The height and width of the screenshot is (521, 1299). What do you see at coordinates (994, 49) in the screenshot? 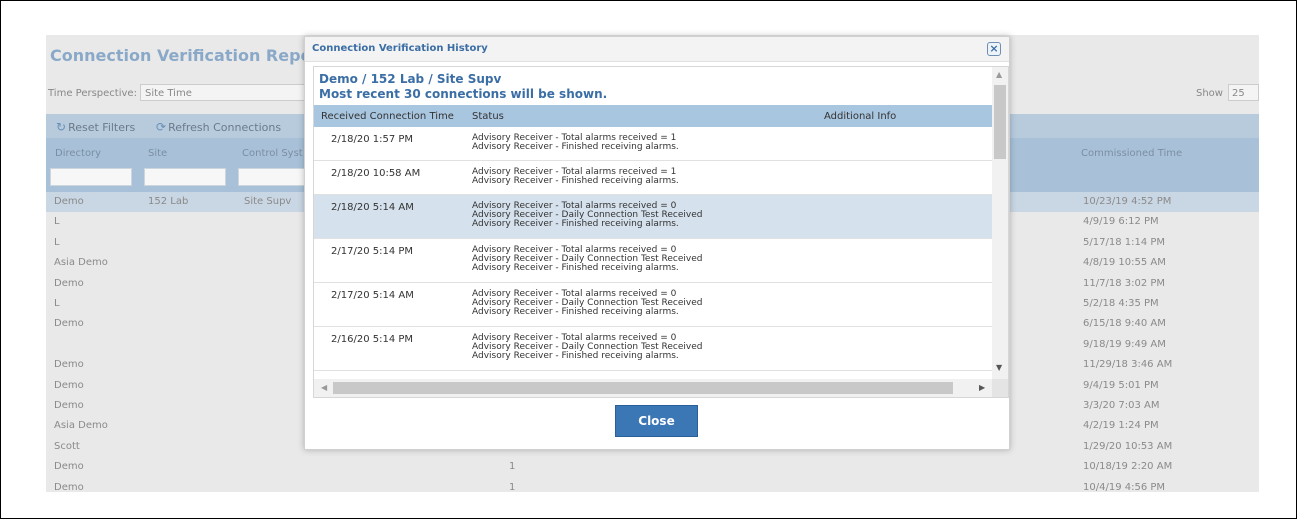
I see `close-icon: ×` at bounding box center [994, 49].